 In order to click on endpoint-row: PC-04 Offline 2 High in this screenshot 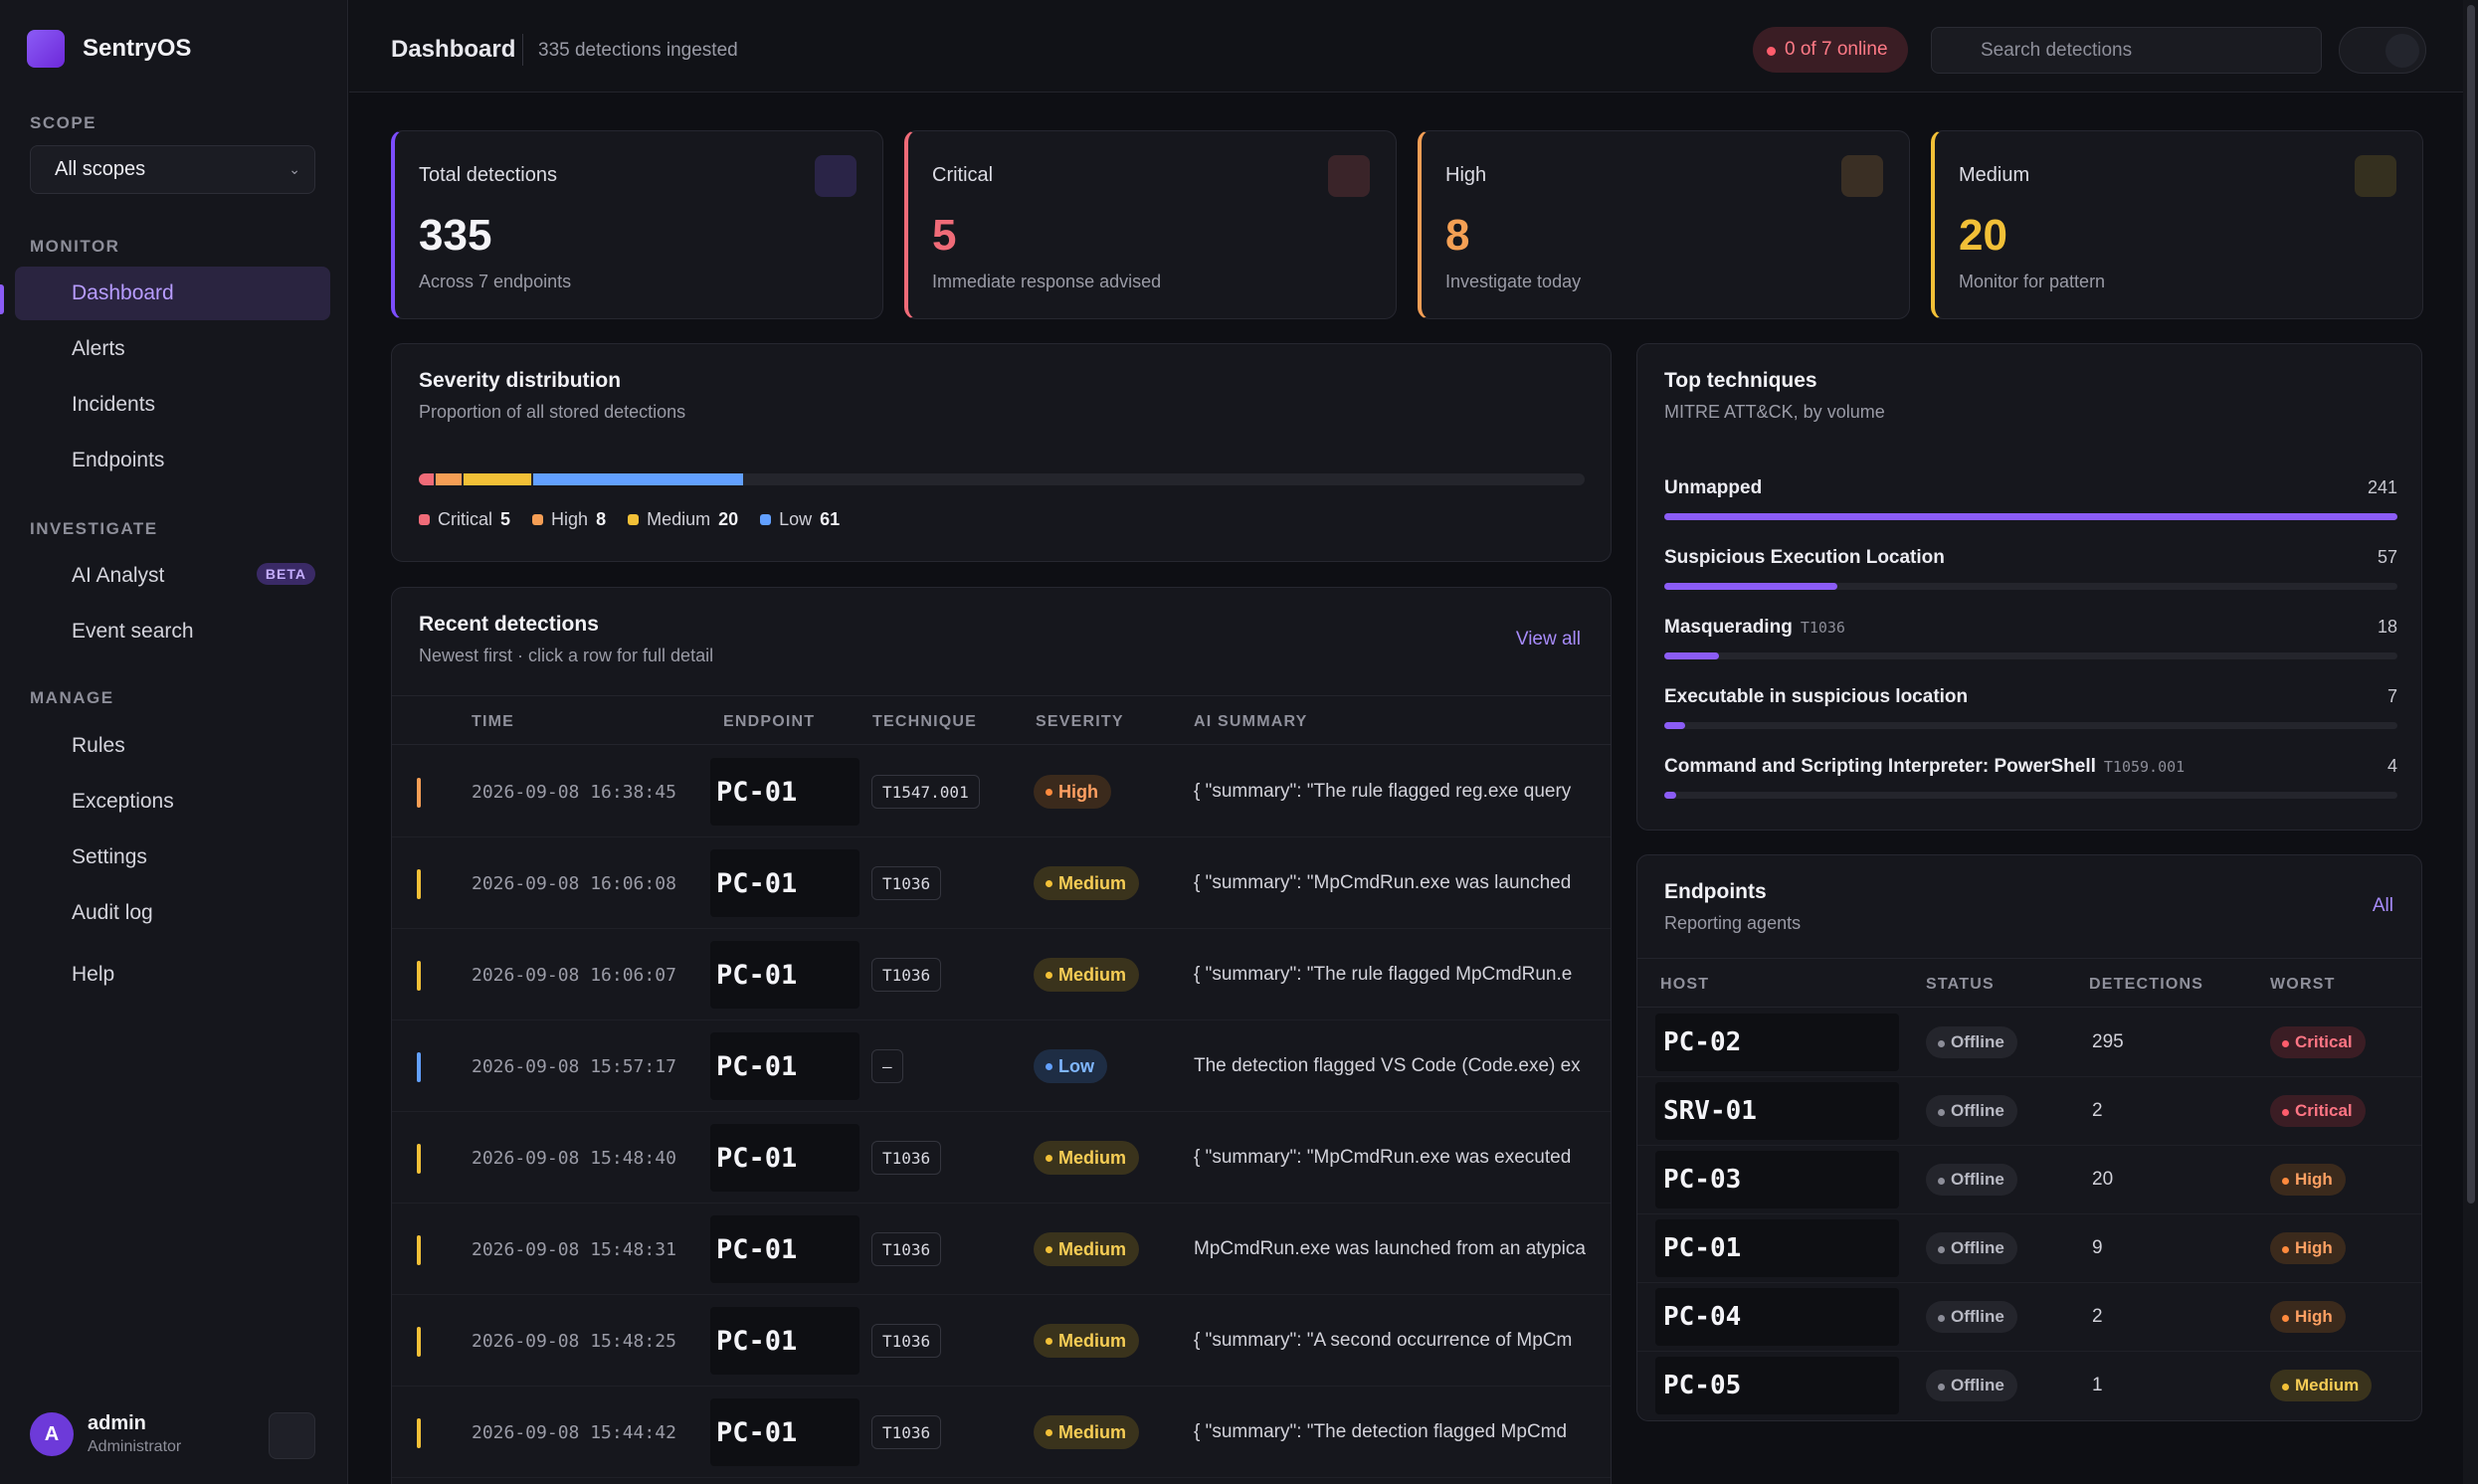, I will do `click(2029, 1318)`.